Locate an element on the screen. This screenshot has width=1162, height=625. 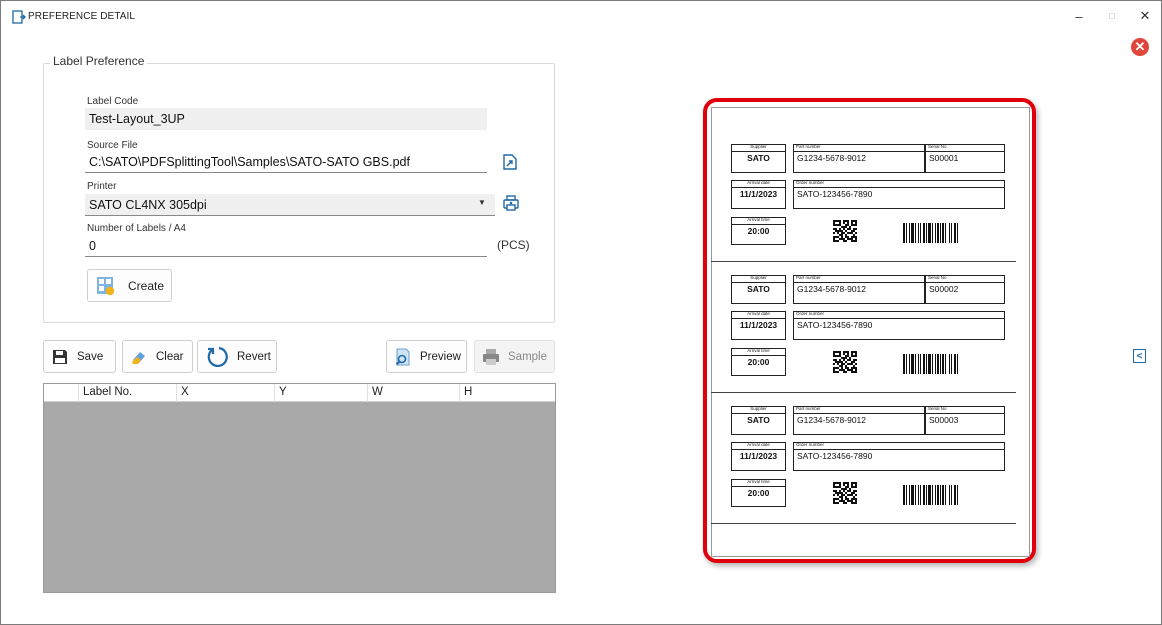
clear-label: Clear is located at coordinates (170, 356).